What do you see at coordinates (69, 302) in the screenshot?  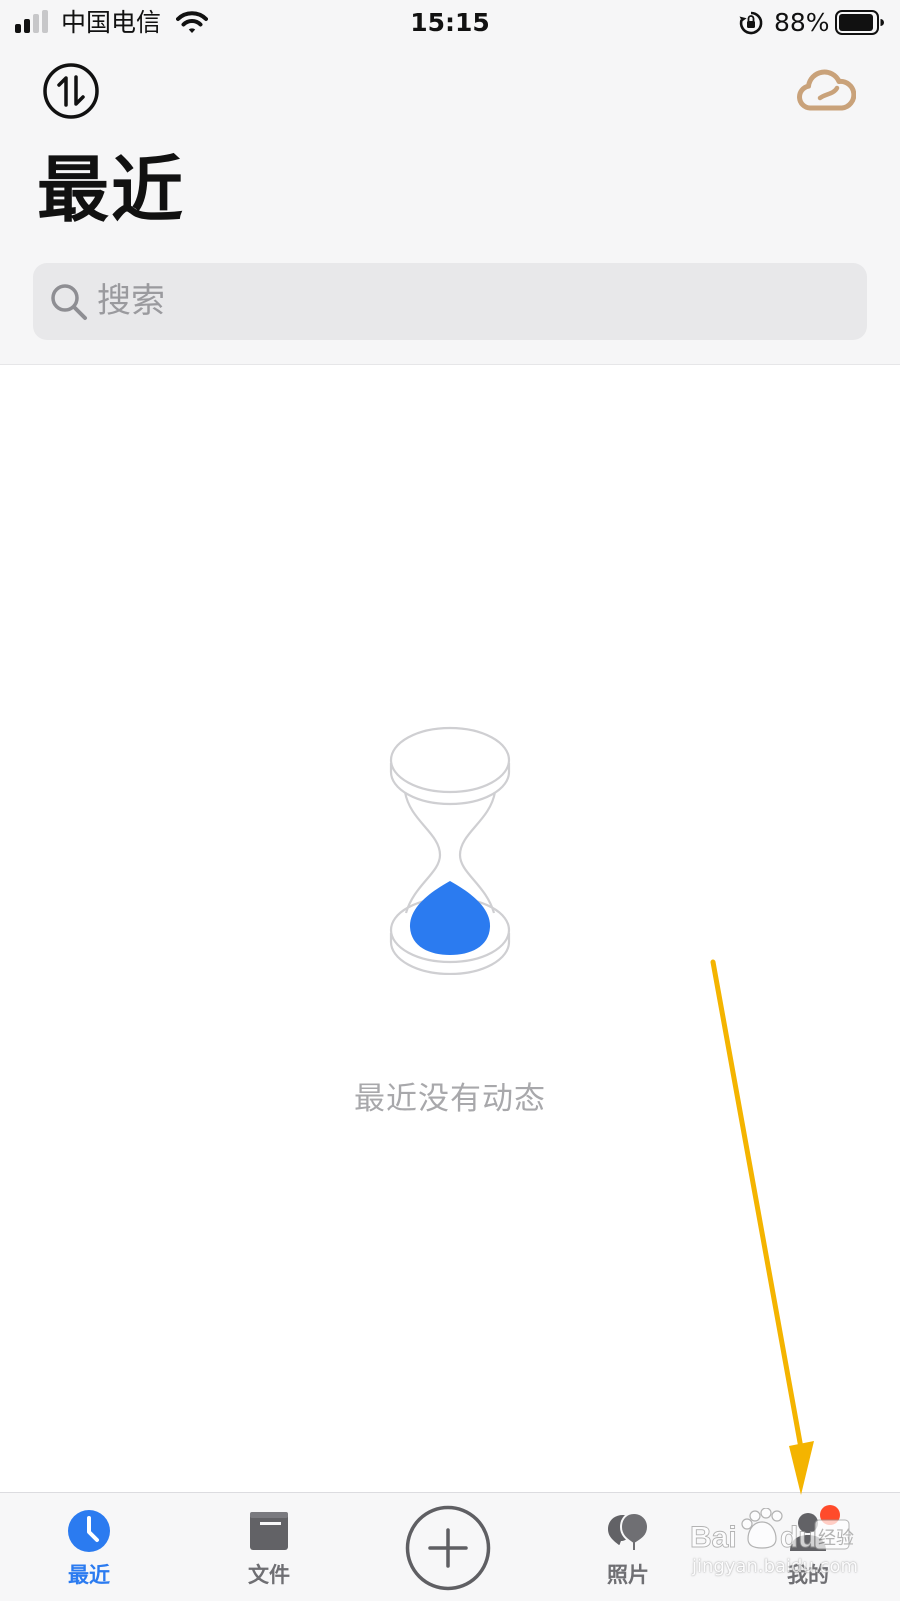 I see `search-icon` at bounding box center [69, 302].